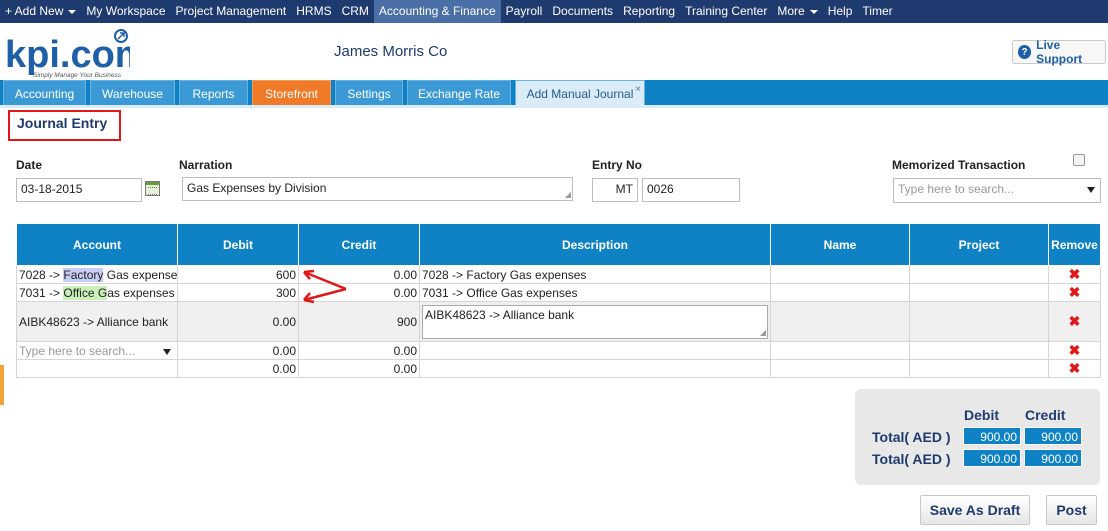 The image size is (1108, 531). I want to click on nav-add-new: + Add New, so click(40, 11).